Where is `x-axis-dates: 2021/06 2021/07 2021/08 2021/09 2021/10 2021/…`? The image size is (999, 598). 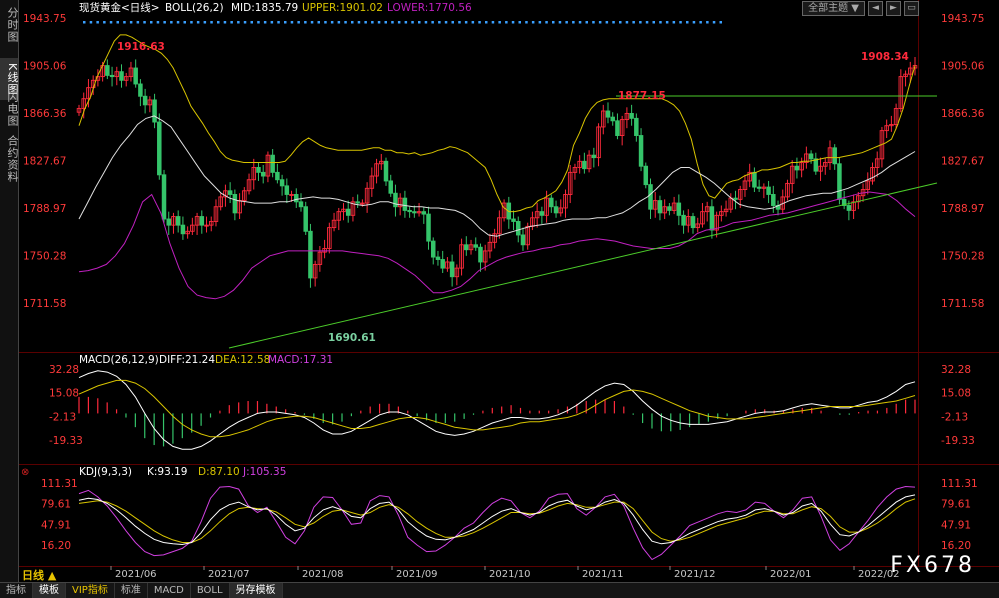
x-axis-dates: 2021/06 2021/07 2021/08 2021/09 2021/10 2021/… is located at coordinates (505, 573).